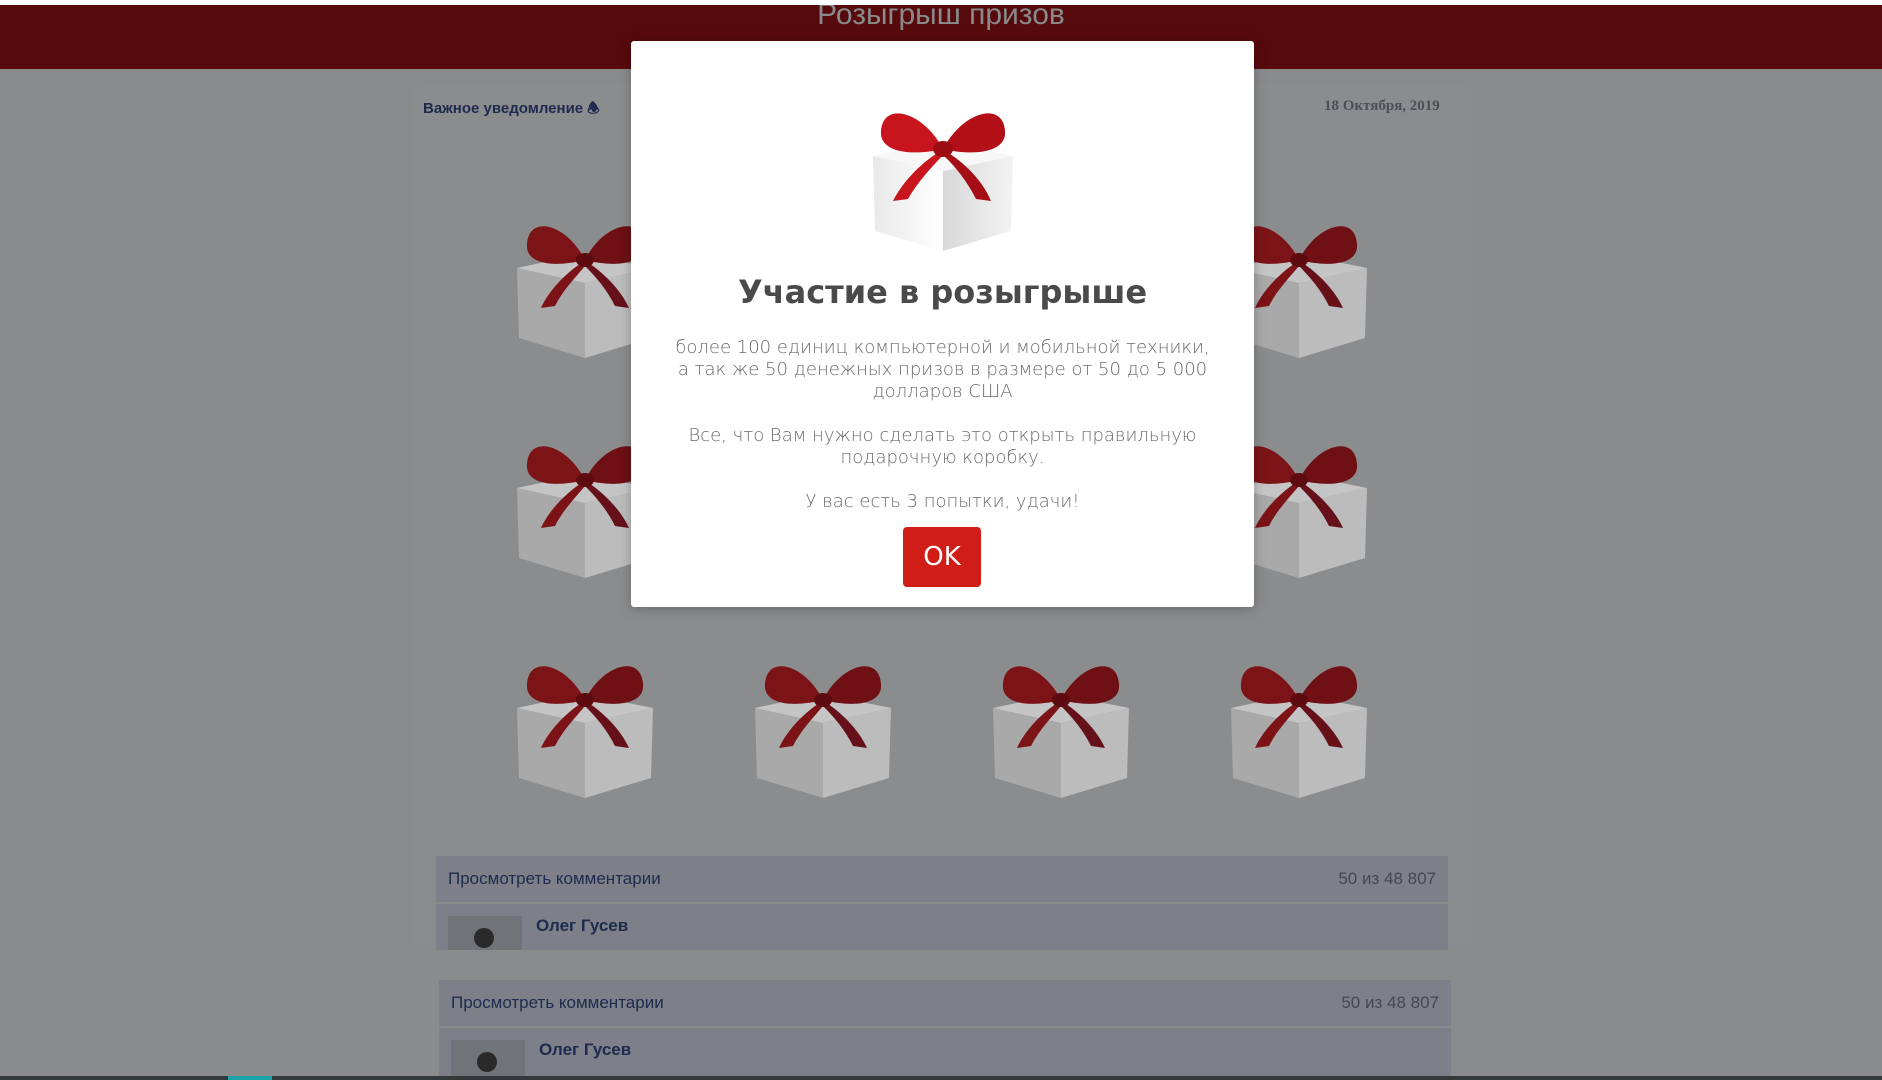 This screenshot has height=1080, width=1882. I want to click on modal-text-3: У вас есть 3 попытки, удачи!, so click(942, 501).